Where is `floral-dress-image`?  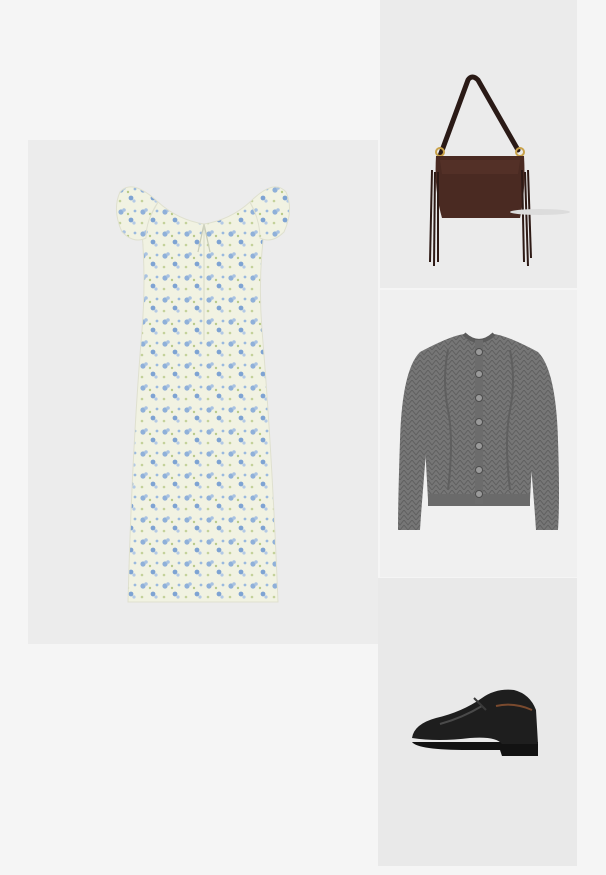
floral-dress-image is located at coordinates (203, 394).